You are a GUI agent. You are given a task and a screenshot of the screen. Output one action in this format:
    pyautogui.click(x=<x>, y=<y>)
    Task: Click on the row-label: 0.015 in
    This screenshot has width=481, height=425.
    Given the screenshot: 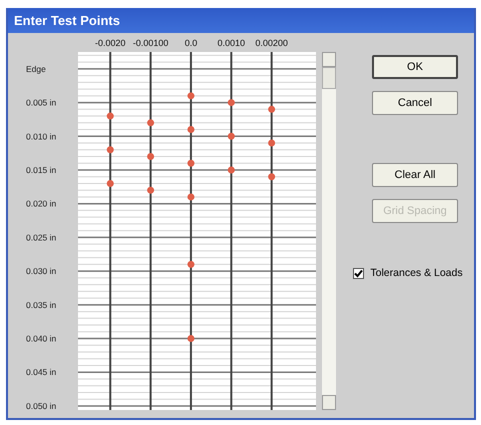 What is the action you would take?
    pyautogui.click(x=41, y=169)
    